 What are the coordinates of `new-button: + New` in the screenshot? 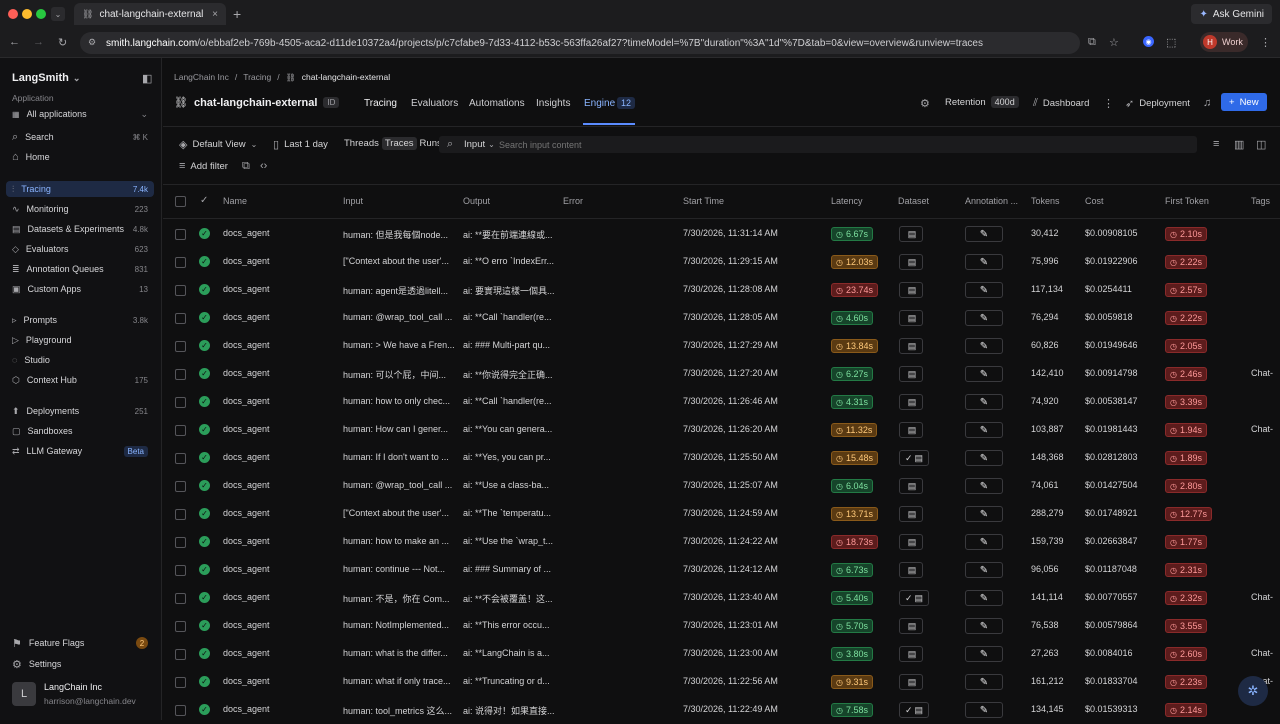 It's located at (1244, 102).